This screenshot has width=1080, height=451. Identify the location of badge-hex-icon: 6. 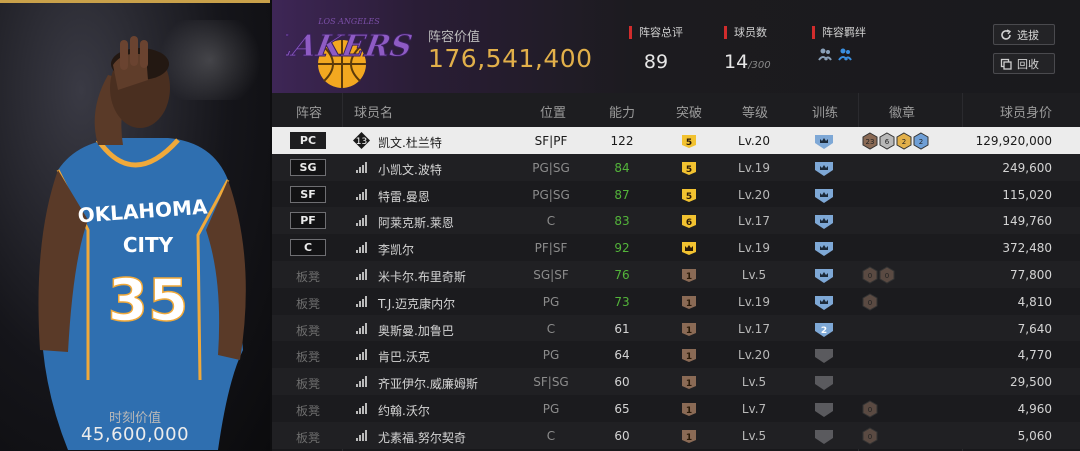
(887, 141).